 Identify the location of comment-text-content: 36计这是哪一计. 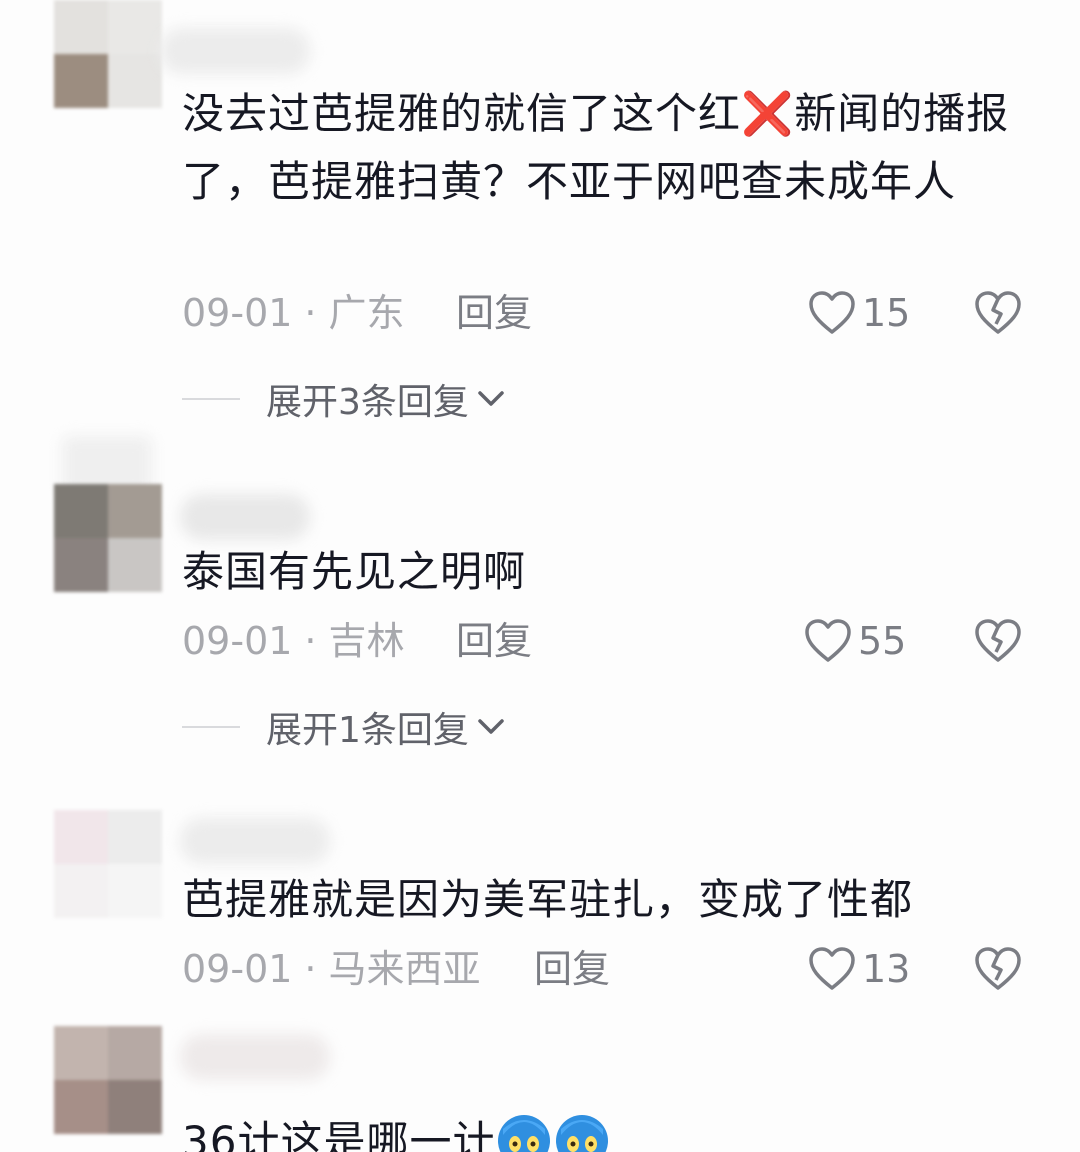
(339, 1134).